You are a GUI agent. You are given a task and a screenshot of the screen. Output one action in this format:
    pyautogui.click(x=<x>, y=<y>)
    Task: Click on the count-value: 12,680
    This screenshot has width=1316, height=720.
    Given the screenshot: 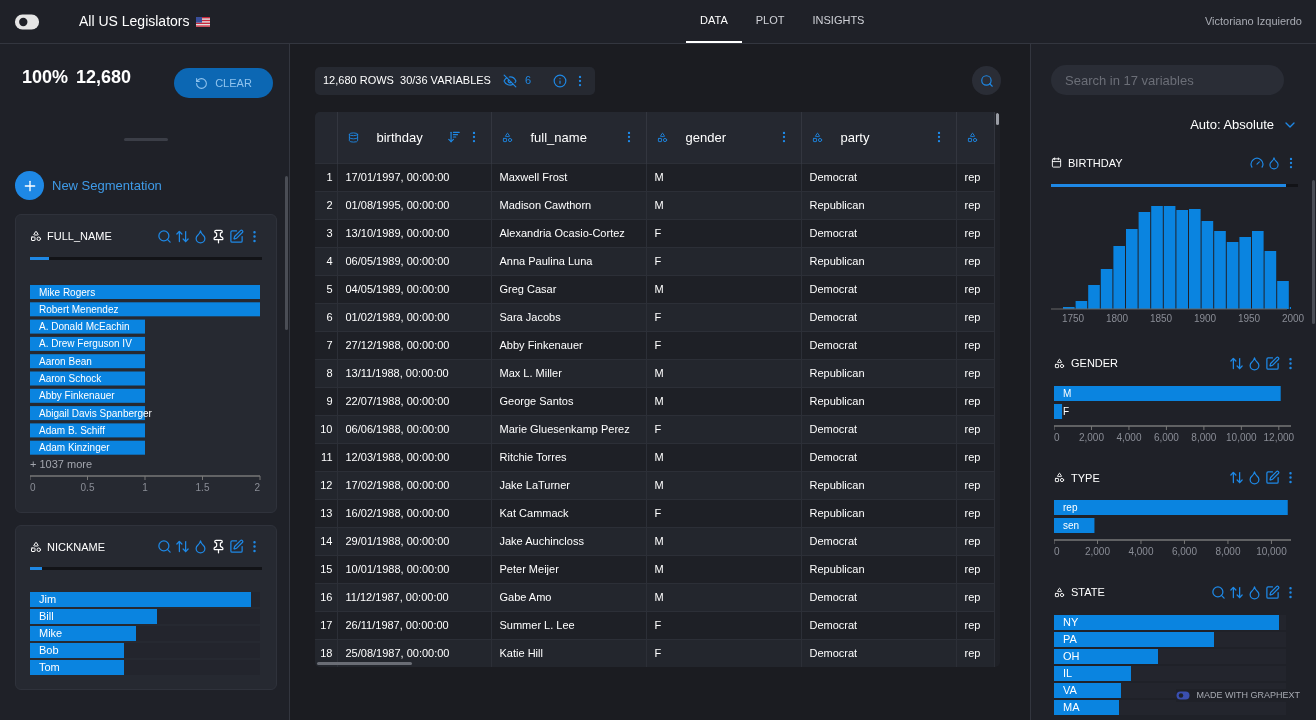 What is the action you would take?
    pyautogui.click(x=104, y=77)
    